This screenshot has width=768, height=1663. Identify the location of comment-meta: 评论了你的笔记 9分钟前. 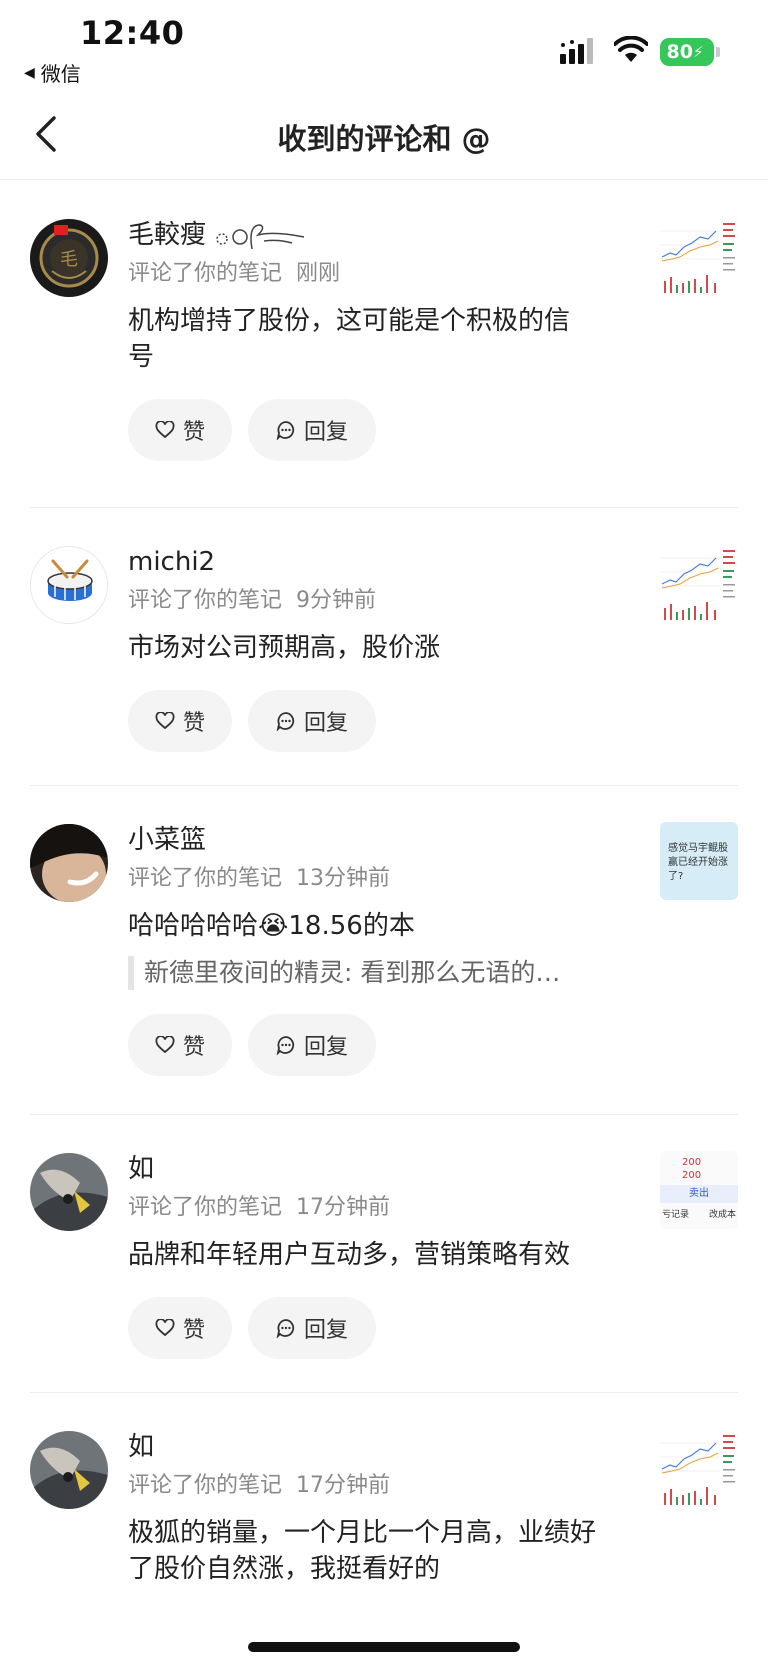
(383, 601).